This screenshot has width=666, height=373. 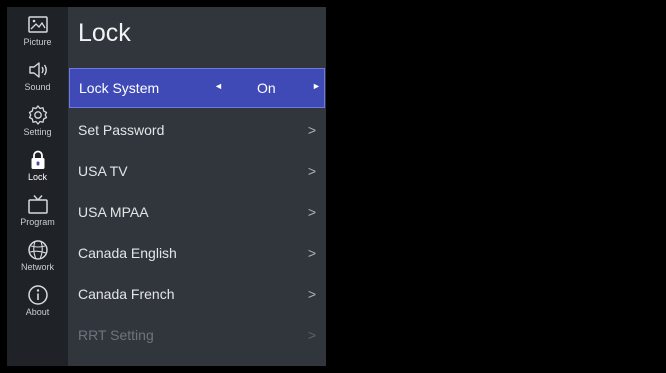 What do you see at coordinates (37, 115) in the screenshot?
I see `gear-icon` at bounding box center [37, 115].